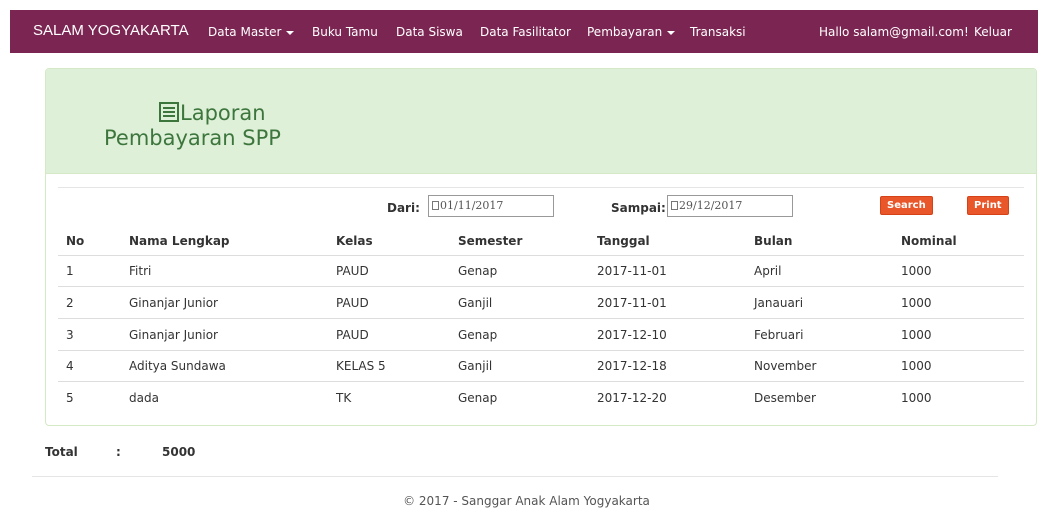  What do you see at coordinates (929, 241) in the screenshot?
I see `header-nominal: Nominal` at bounding box center [929, 241].